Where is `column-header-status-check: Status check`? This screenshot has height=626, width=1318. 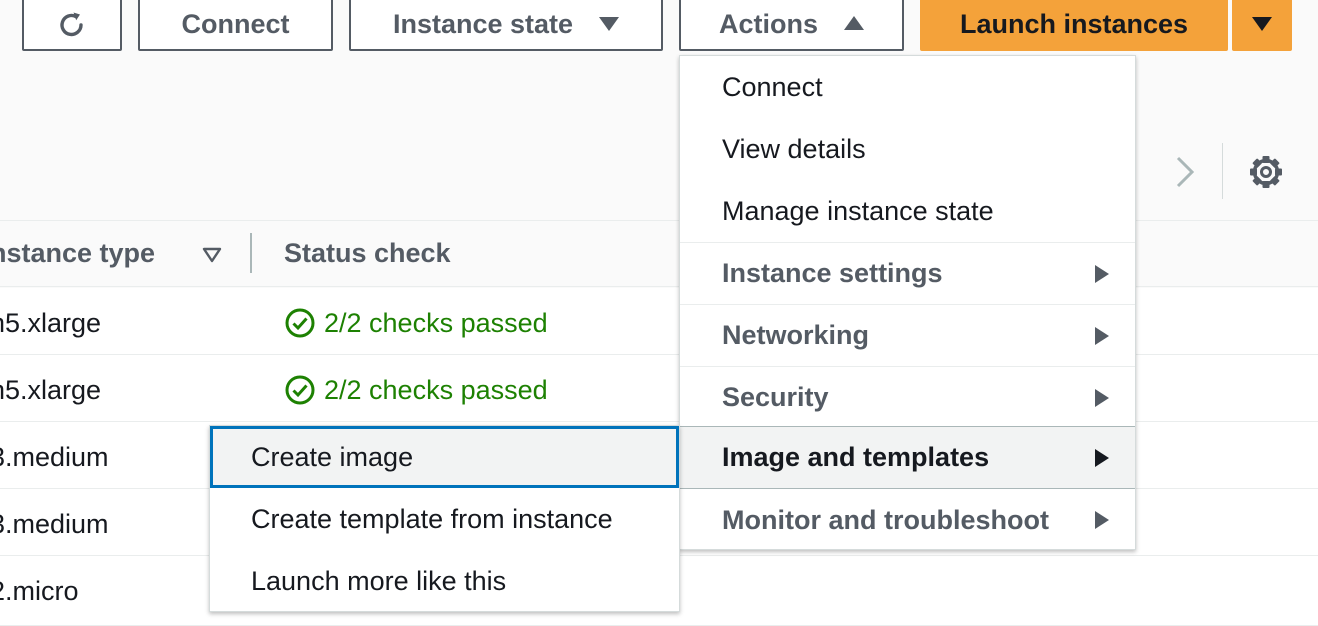 column-header-status-check: Status check is located at coordinates (367, 253).